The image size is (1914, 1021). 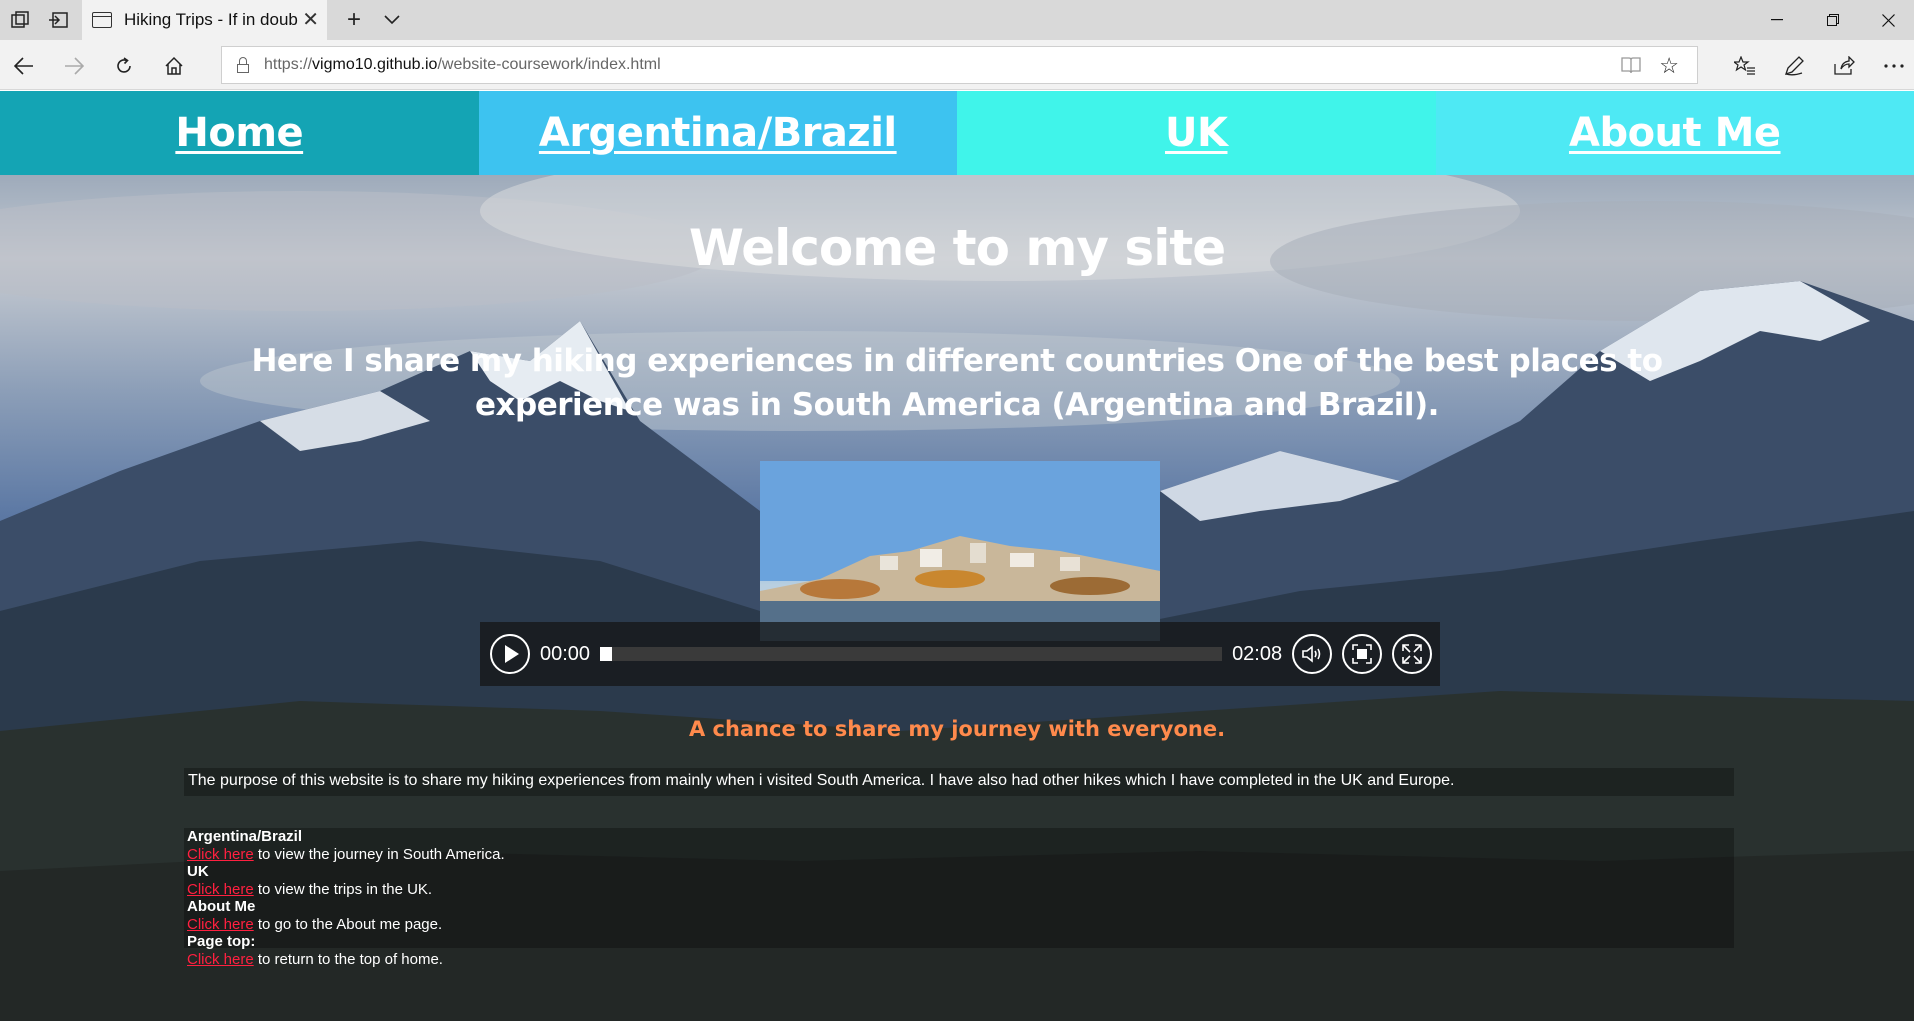 What do you see at coordinates (243, 65) in the screenshot?
I see `lock-icon` at bounding box center [243, 65].